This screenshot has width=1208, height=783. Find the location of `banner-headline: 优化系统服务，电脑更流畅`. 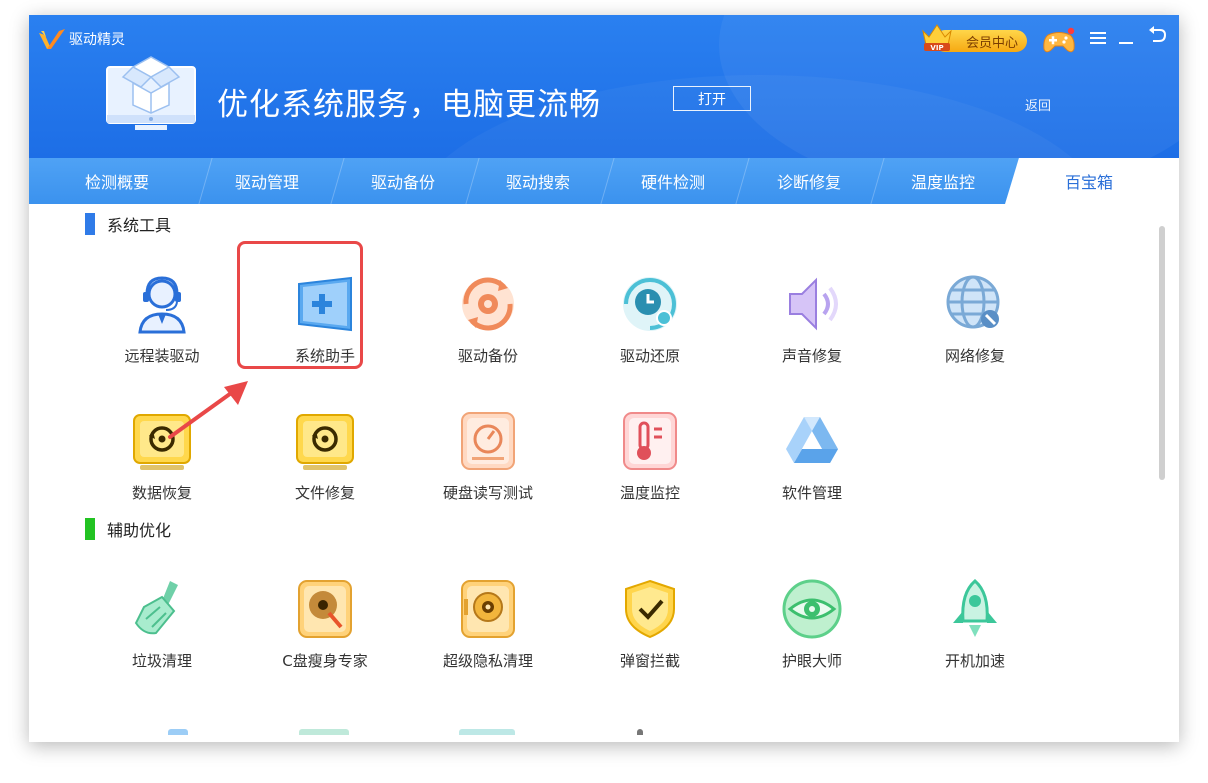

banner-headline: 优化系统服务，电脑更流畅 is located at coordinates (409, 105).